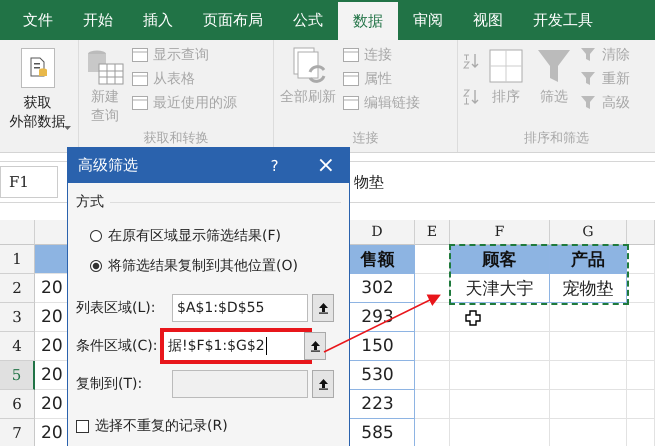 Image resolution: width=655 pixels, height=446 pixels. What do you see at coordinates (17, 432) in the screenshot?
I see `row-header: 7` at bounding box center [17, 432].